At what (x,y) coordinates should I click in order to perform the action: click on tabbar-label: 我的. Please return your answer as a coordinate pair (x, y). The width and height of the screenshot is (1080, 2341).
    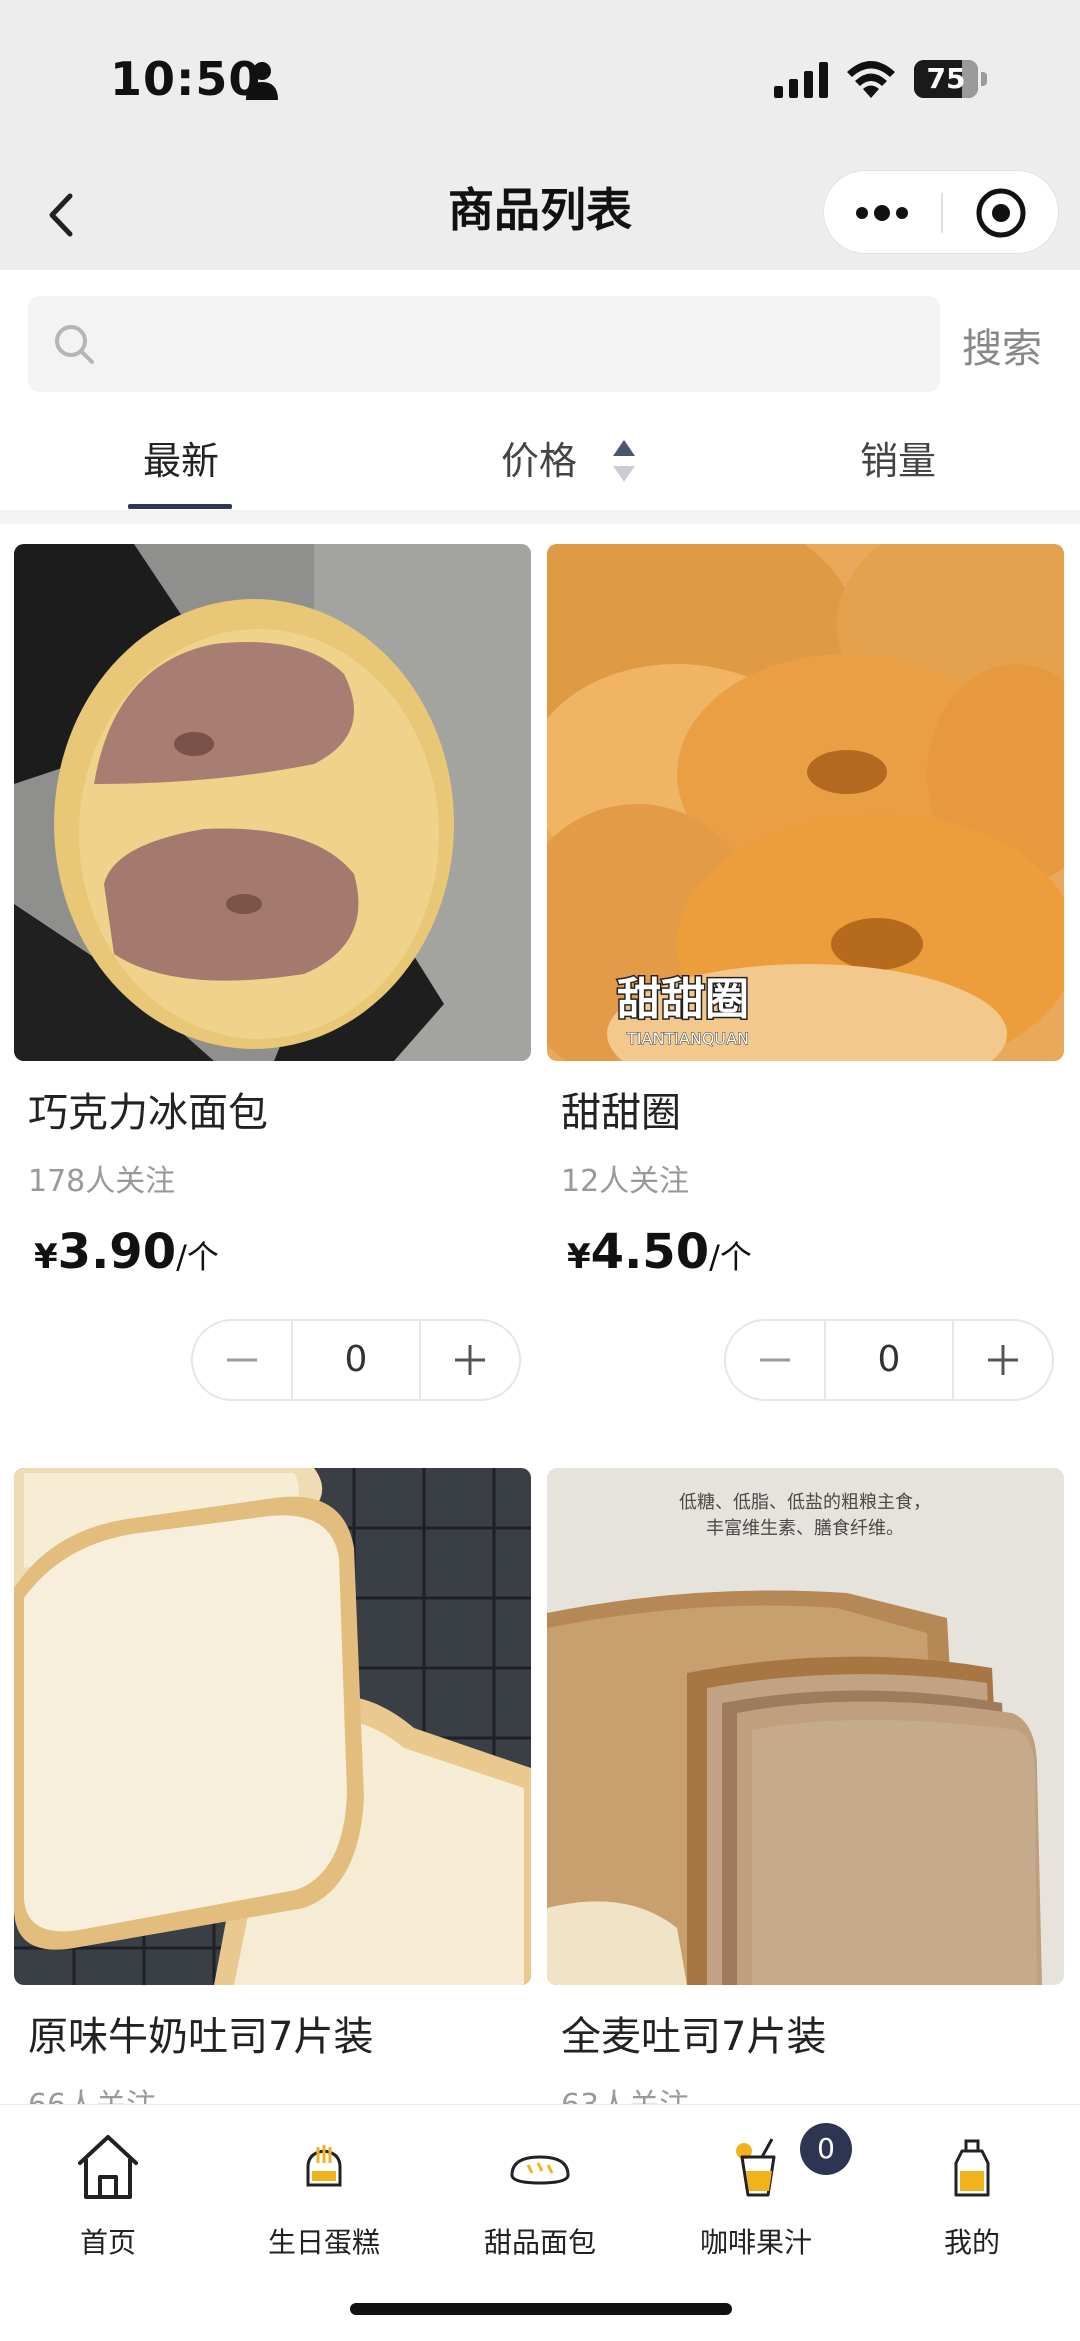
    Looking at the image, I should click on (971, 2242).